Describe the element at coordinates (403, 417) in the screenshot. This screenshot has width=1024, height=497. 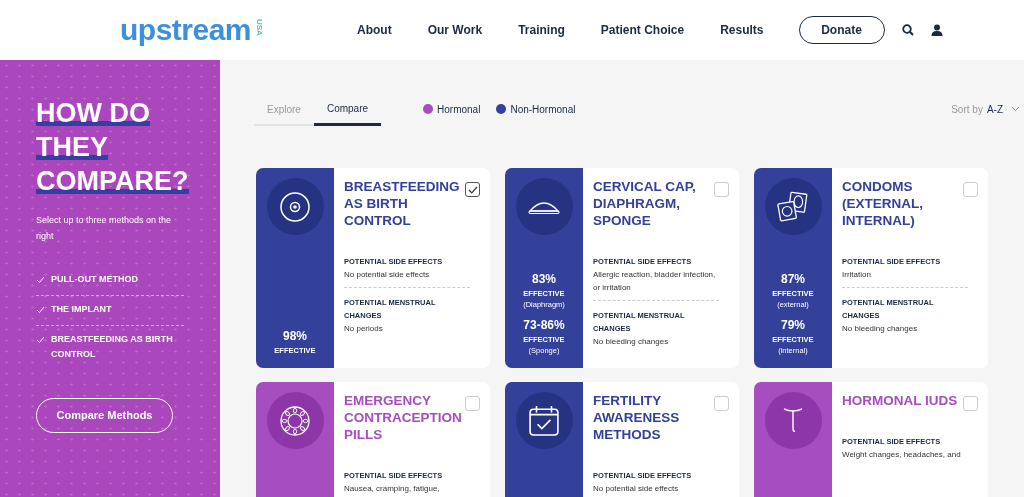
I see `card-title: EMERGENCY CONTRACEPTION PILLS` at that location.